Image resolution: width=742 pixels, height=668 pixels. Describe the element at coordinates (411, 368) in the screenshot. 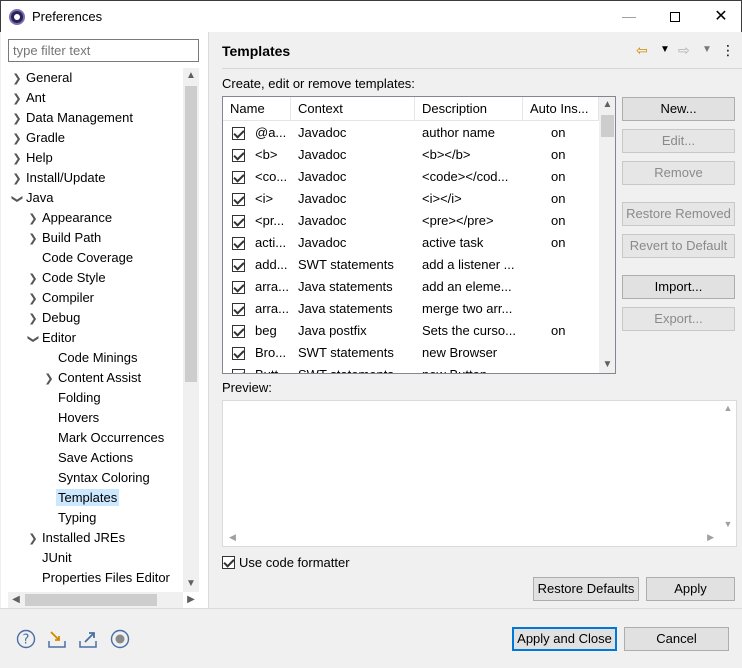

I see `table-row: Butt...SWT statementsnew Button` at that location.